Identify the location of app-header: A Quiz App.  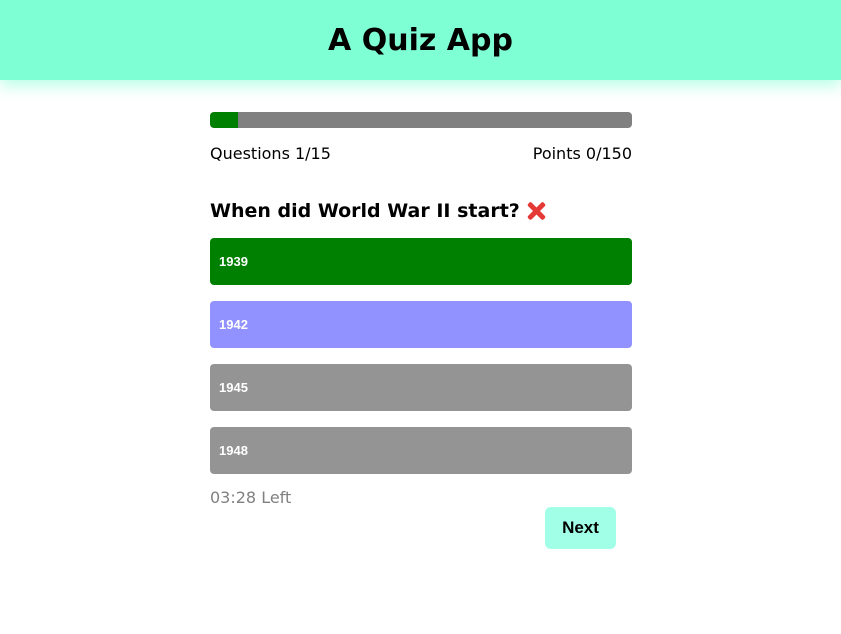
(420, 40).